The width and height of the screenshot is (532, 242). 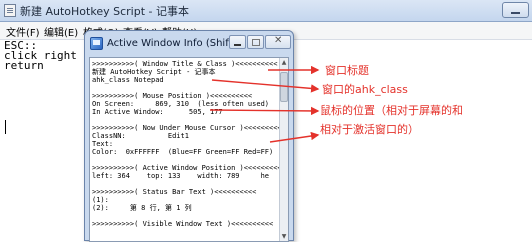 What do you see at coordinates (104, 11) in the screenshot?
I see `notepad-title: 新建 AutoHotkey Script - 记事本` at bounding box center [104, 11].